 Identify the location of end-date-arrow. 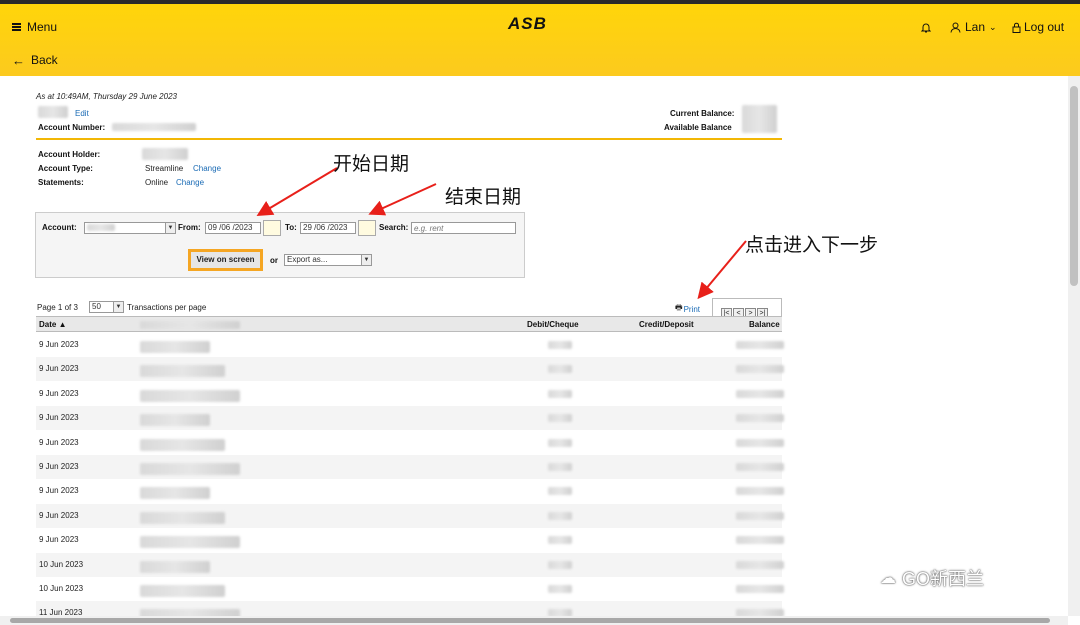
(402, 199).